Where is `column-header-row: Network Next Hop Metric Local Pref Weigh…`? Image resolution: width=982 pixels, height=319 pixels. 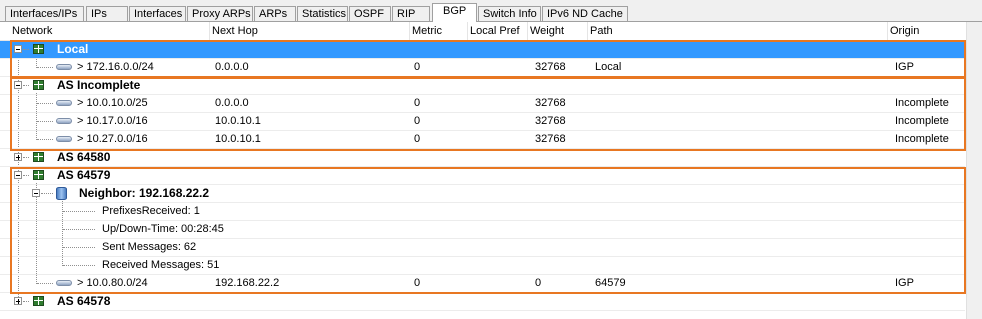 column-header-row: Network Next Hop Metric Local Pref Weigh… is located at coordinates (491, 31).